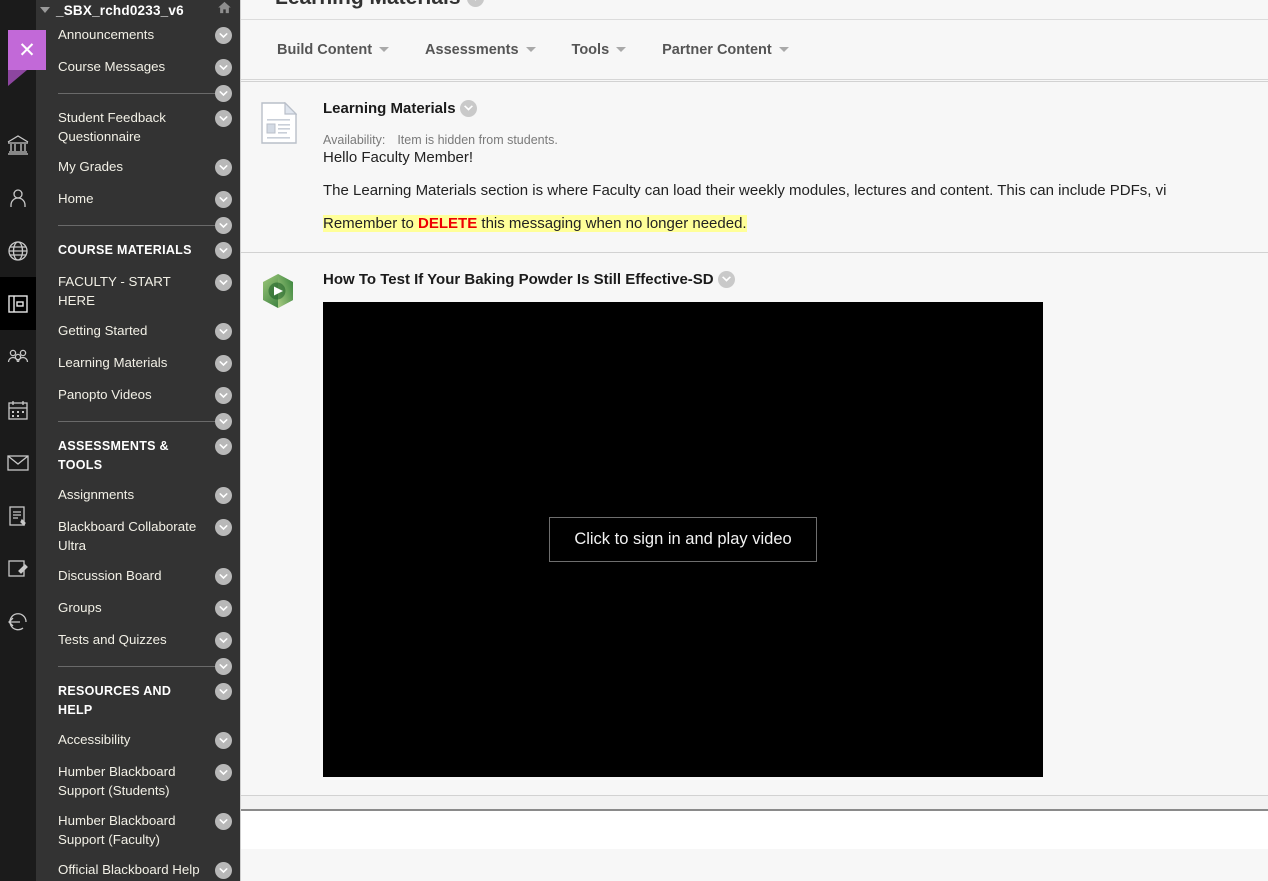 The image size is (1268, 881). What do you see at coordinates (138, 868) in the screenshot?
I see `course-menu-item-official-blackboard-help-site: Official Blackboard Help Site` at bounding box center [138, 868].